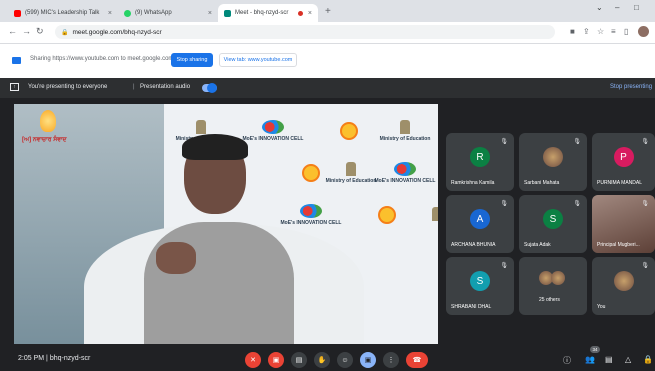 The image size is (655, 371). Describe the element at coordinates (68, 87) in the screenshot. I see `presenting-text: You're presenting to everyone` at that location.